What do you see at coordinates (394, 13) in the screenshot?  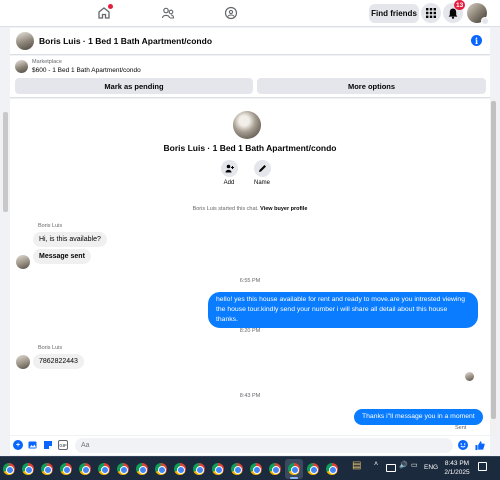 I see `find-friends-button: Find friends` at bounding box center [394, 13].